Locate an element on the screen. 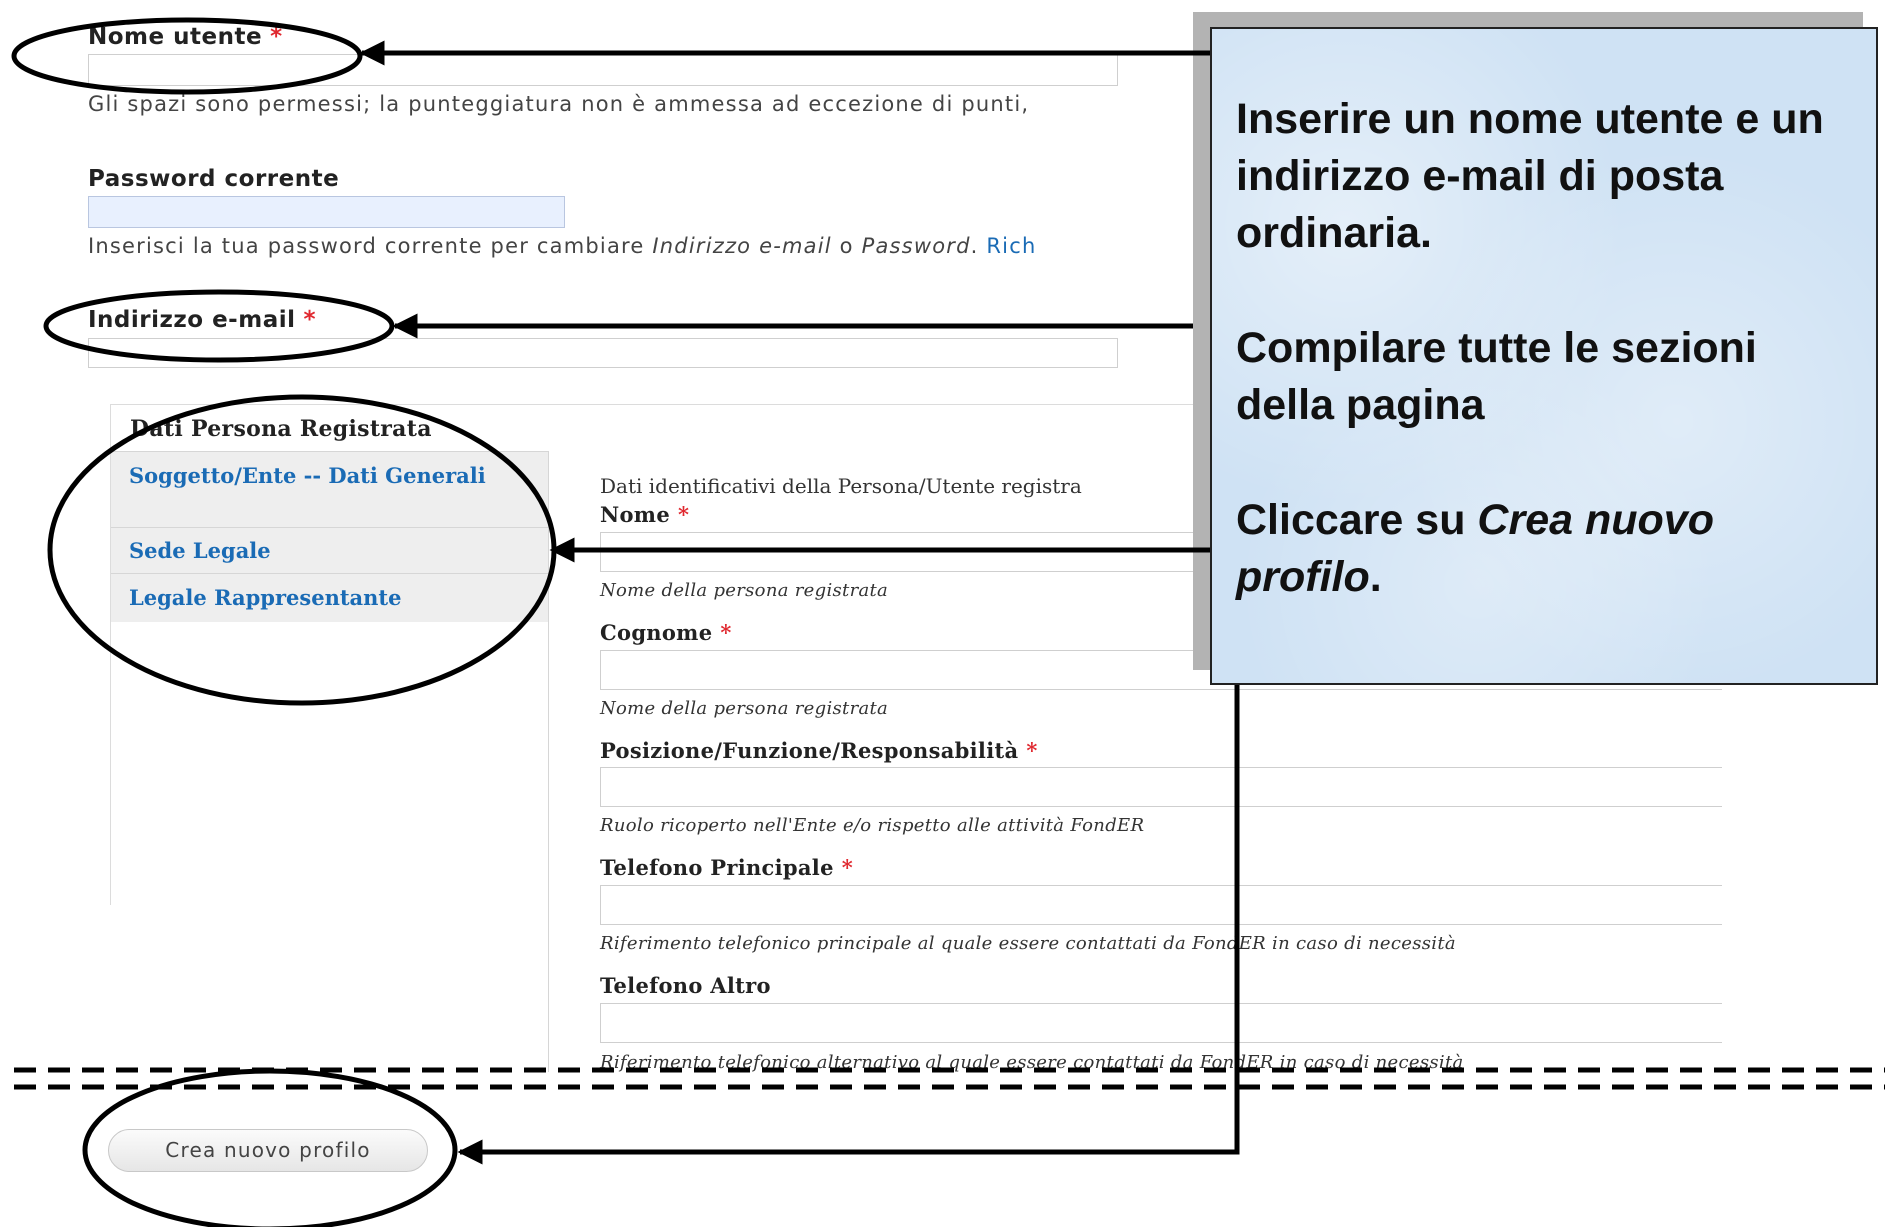  highlight-ellipse-submit is located at coordinates (270, 1147).